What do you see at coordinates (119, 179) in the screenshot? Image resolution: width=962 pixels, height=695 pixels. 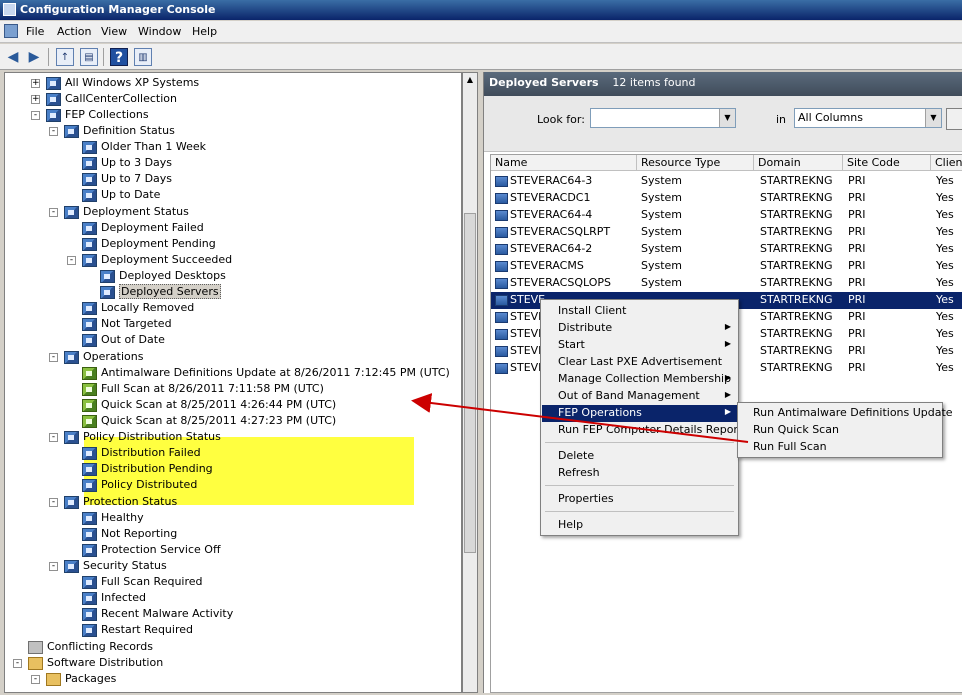 I see `tree-node: Up to 7 Days` at bounding box center [119, 179].